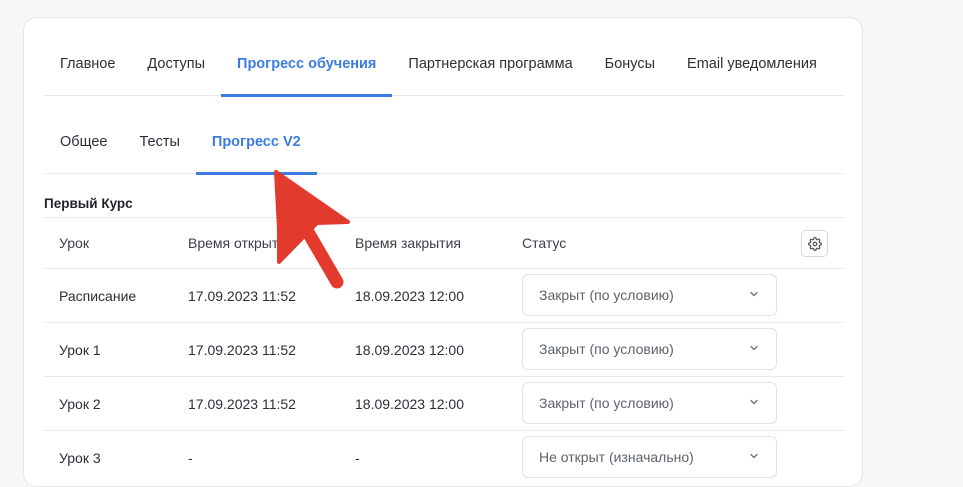 The image size is (963, 487). I want to click on tab-access: Доступы, so click(176, 70).